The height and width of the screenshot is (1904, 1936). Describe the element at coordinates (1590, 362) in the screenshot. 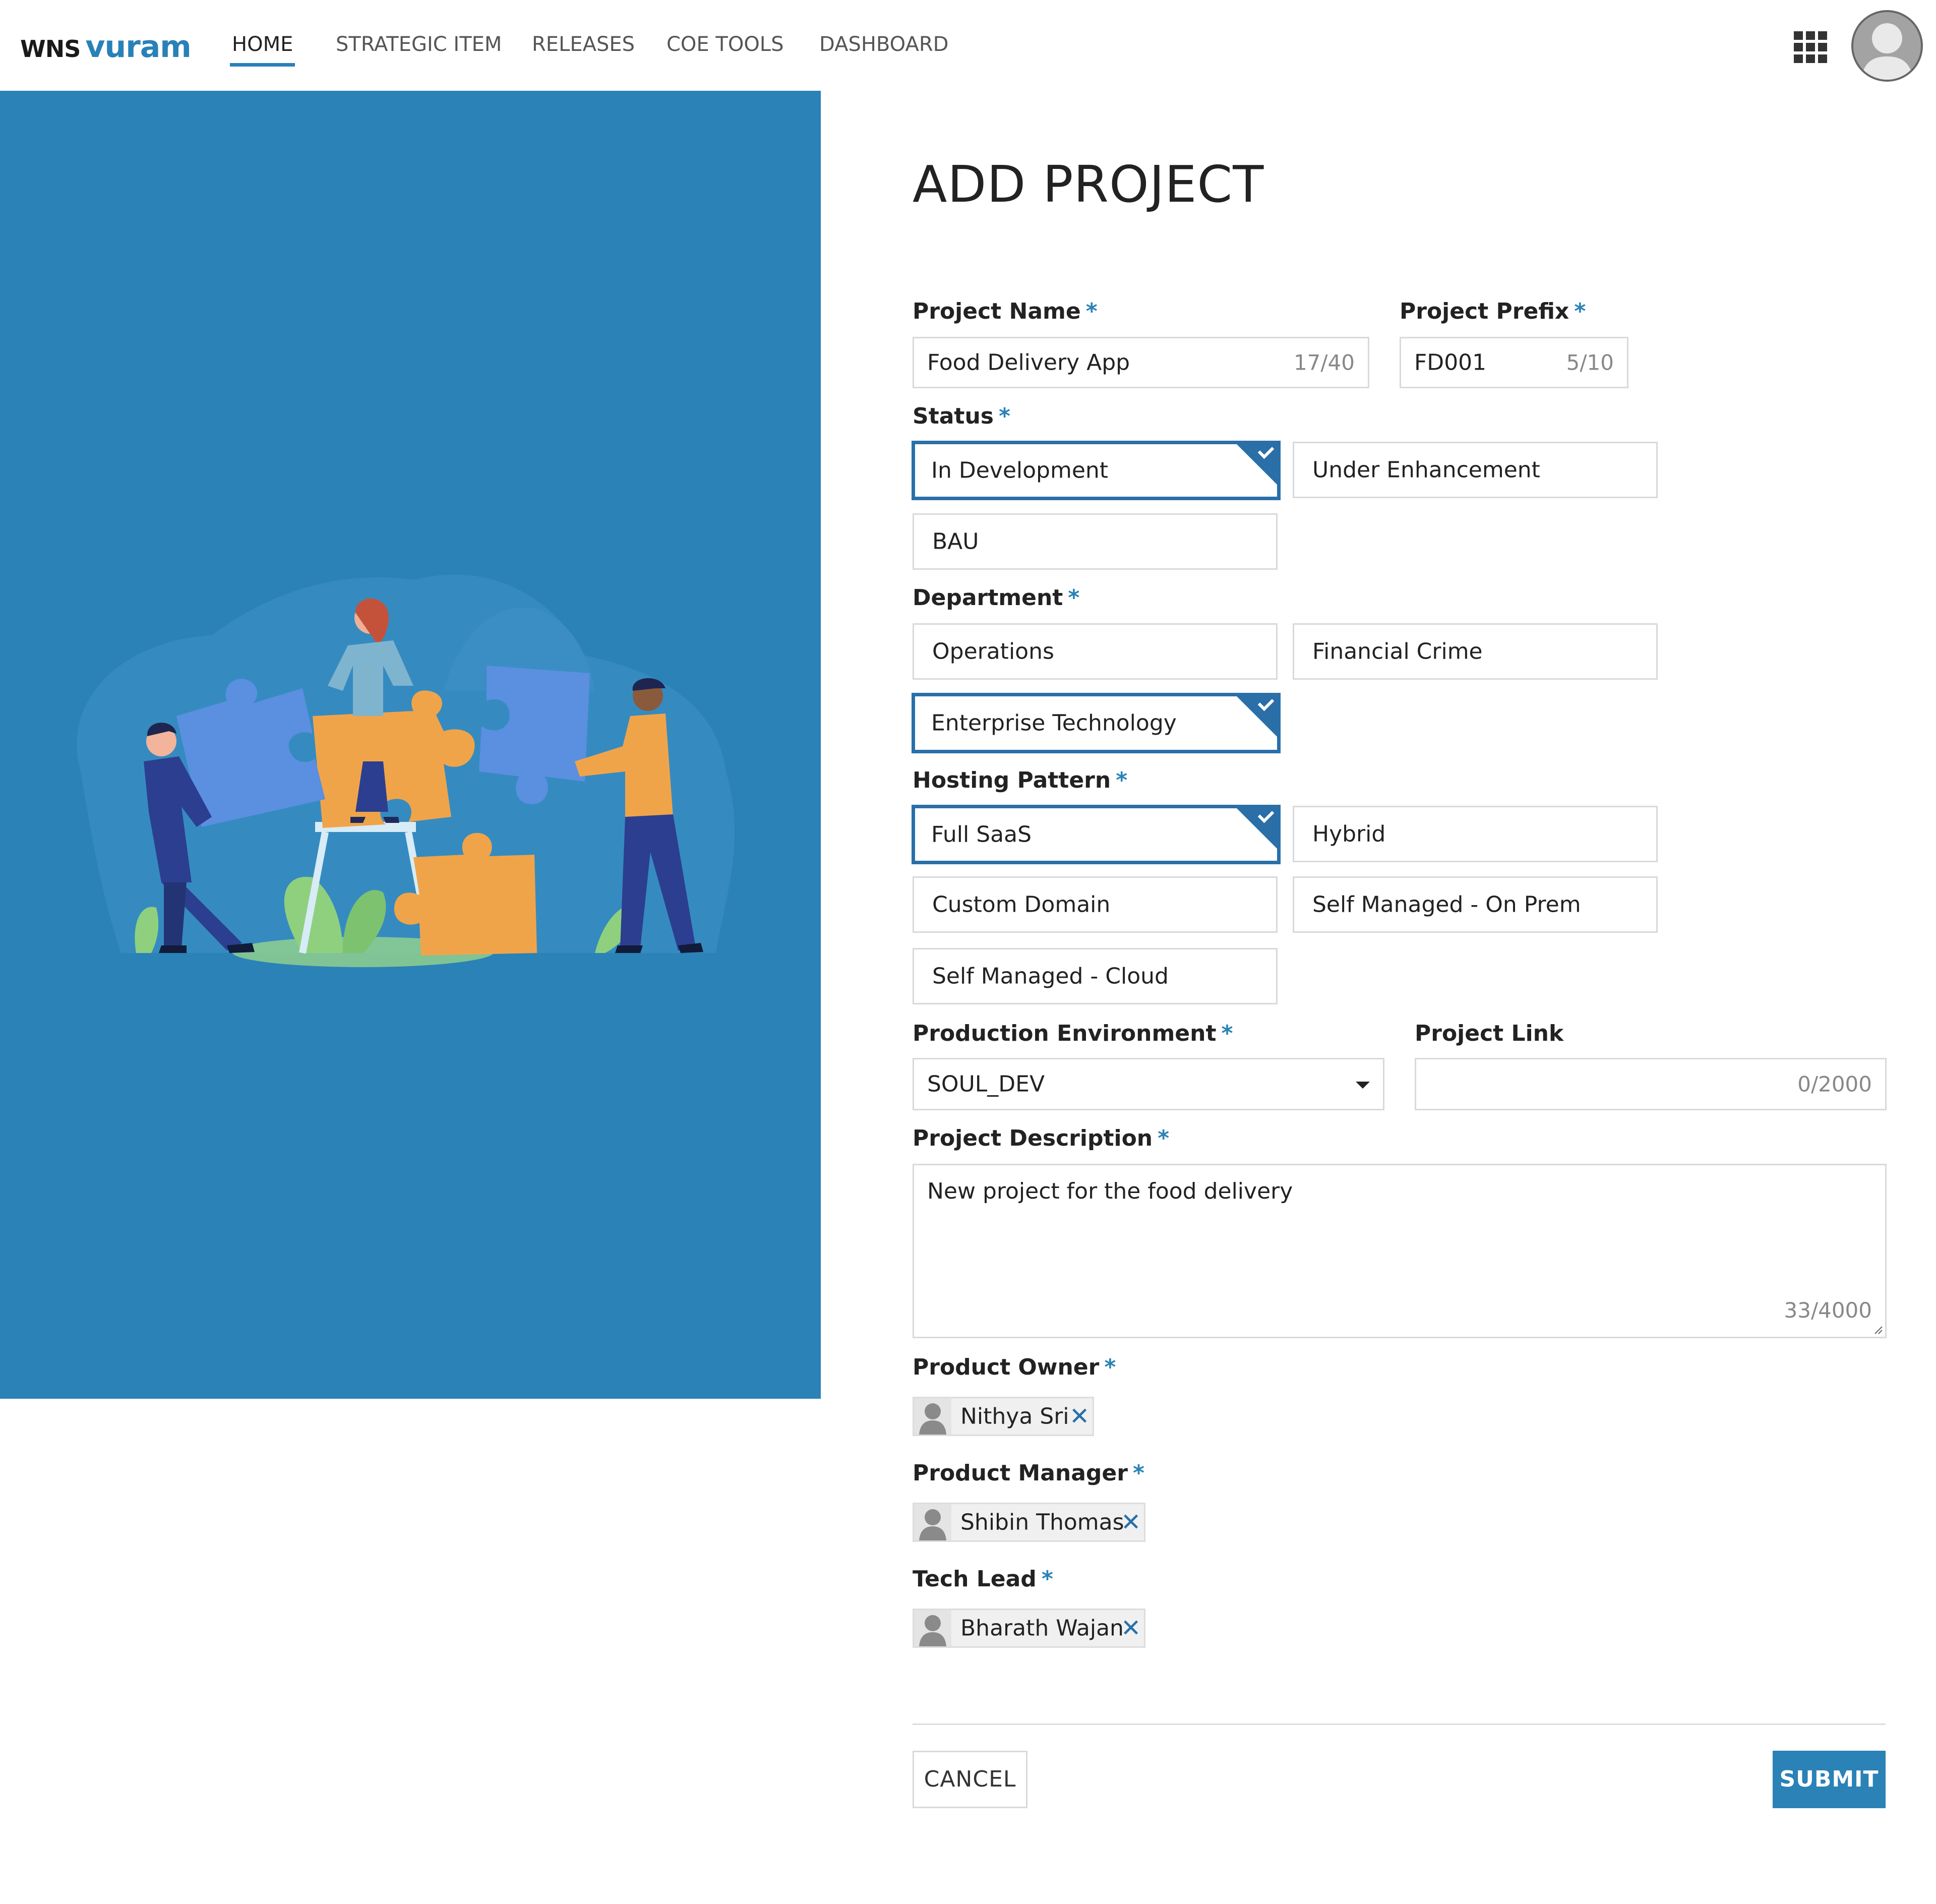

I see `project-prefix-counter: 5/10` at that location.